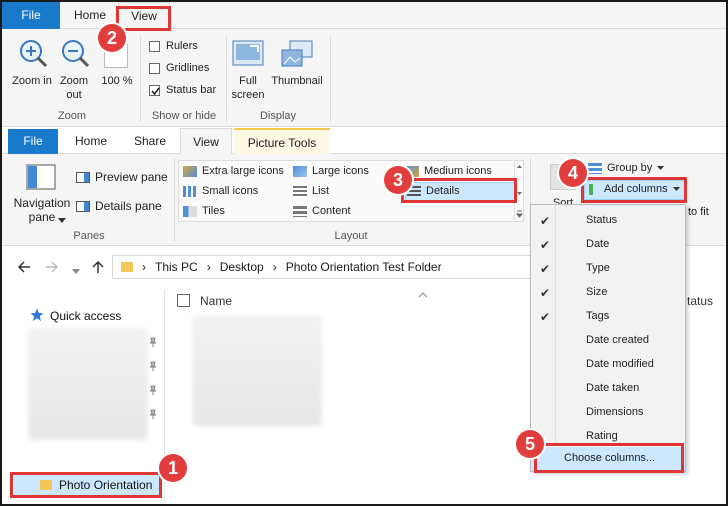 The width and height of the screenshot is (728, 506). What do you see at coordinates (24, 267) in the screenshot?
I see `back-arrow-icon` at bounding box center [24, 267].